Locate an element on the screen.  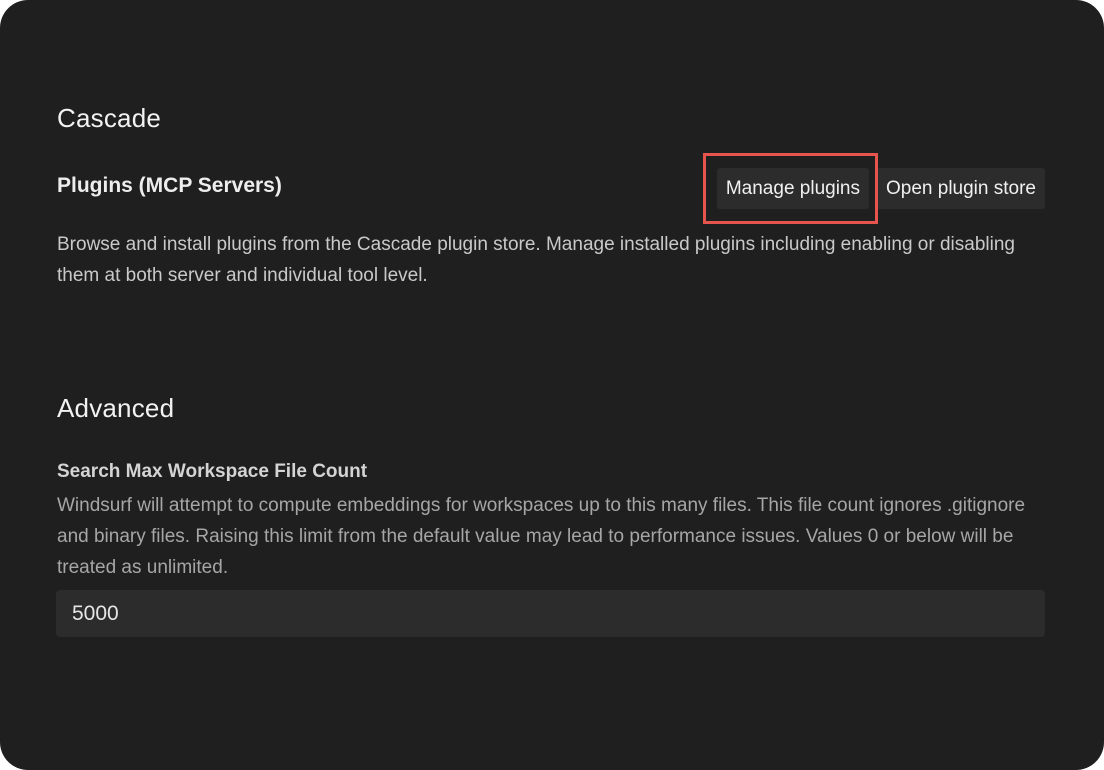
manage-plugins-button: Manage plugins is located at coordinates (792, 188).